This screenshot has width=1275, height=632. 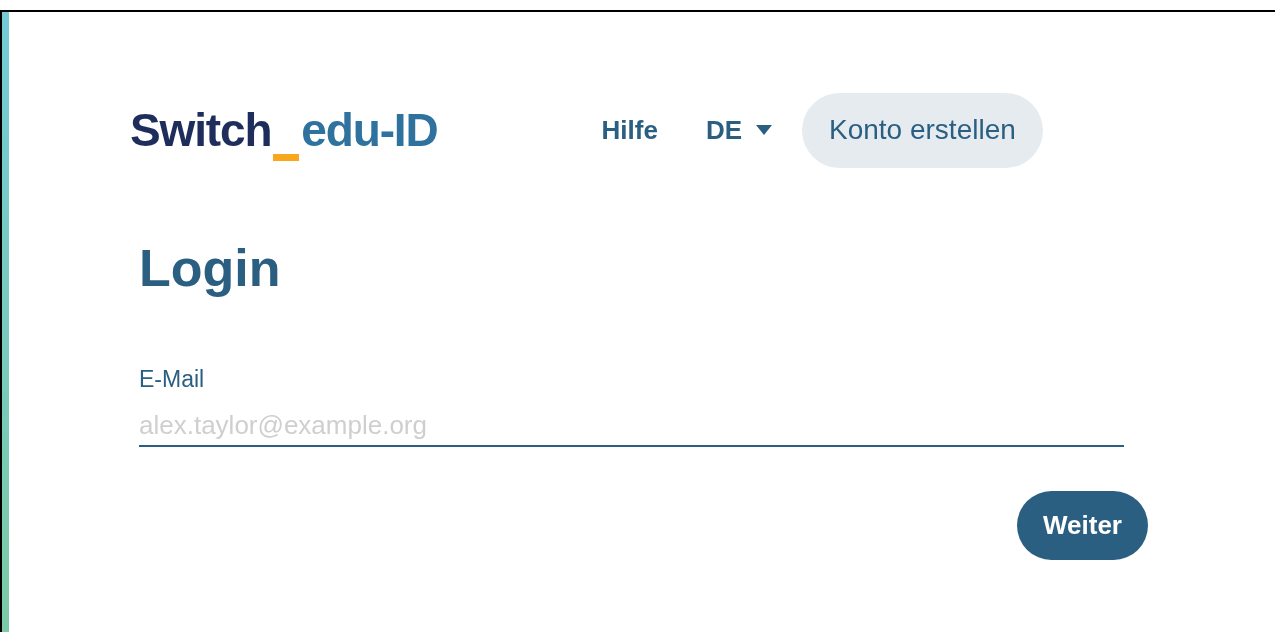 I want to click on field-label: E-Mail, so click(x=172, y=379).